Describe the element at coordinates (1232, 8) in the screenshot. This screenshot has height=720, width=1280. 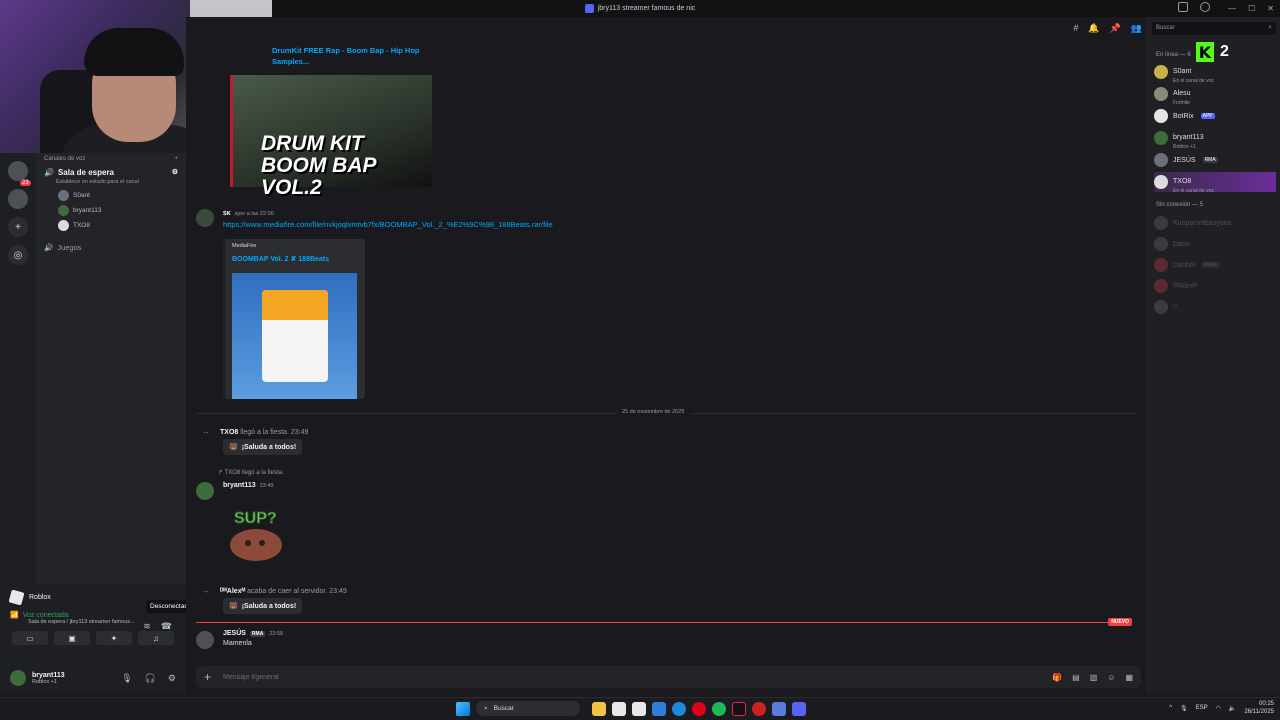
I see `minimize-button: —` at that location.